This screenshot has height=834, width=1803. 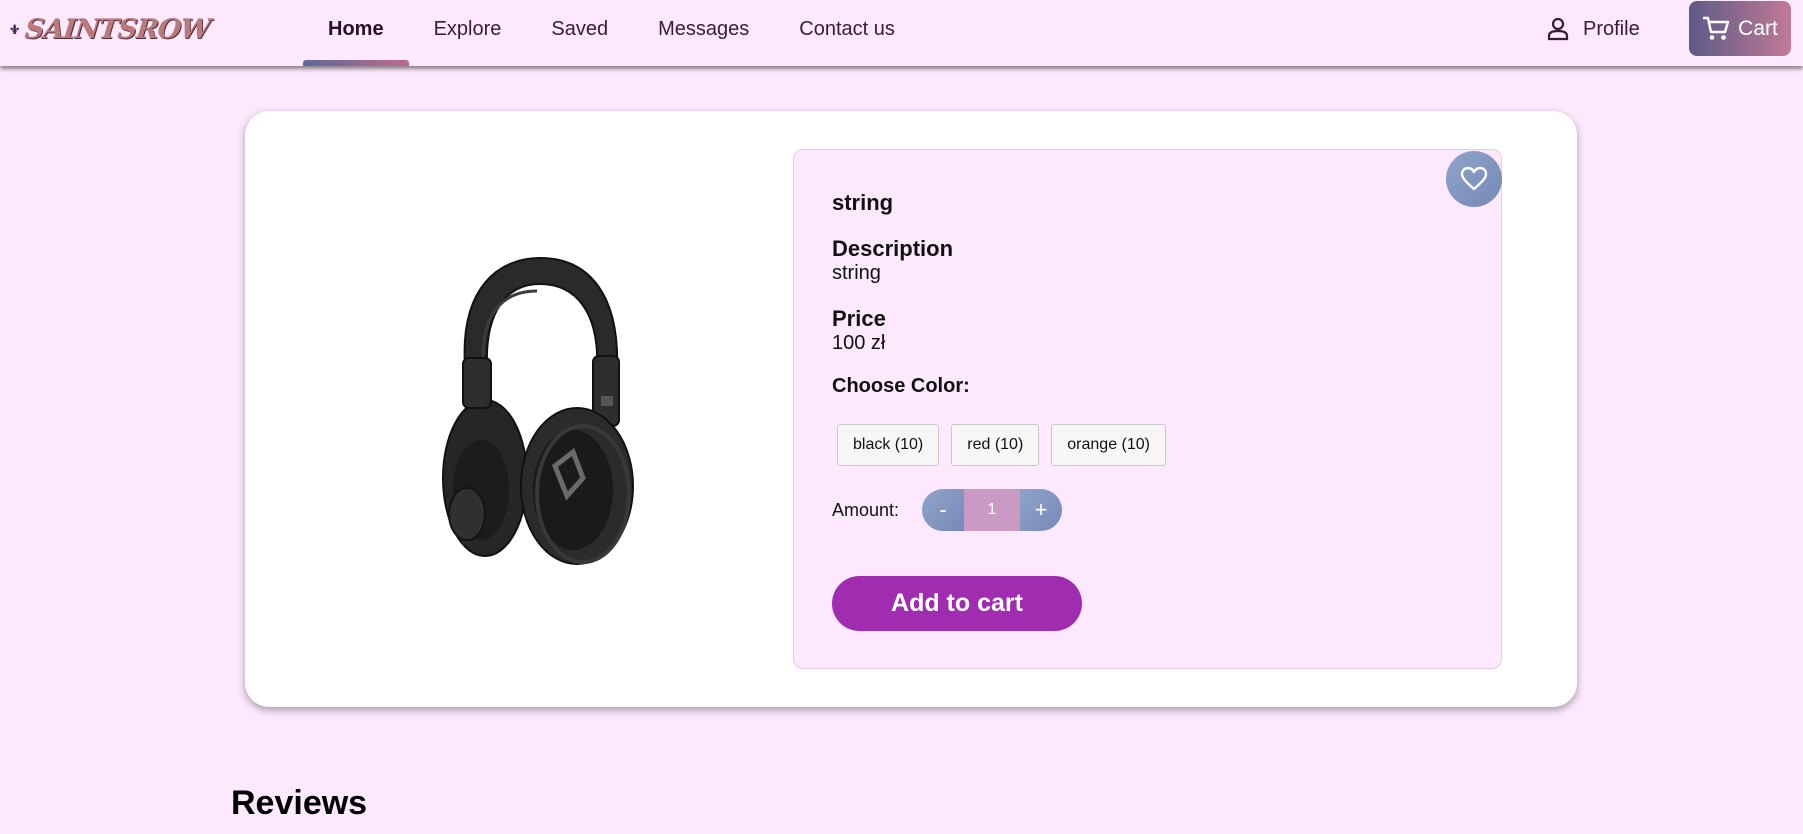 What do you see at coordinates (1758, 28) in the screenshot?
I see `cart-label: Cart` at bounding box center [1758, 28].